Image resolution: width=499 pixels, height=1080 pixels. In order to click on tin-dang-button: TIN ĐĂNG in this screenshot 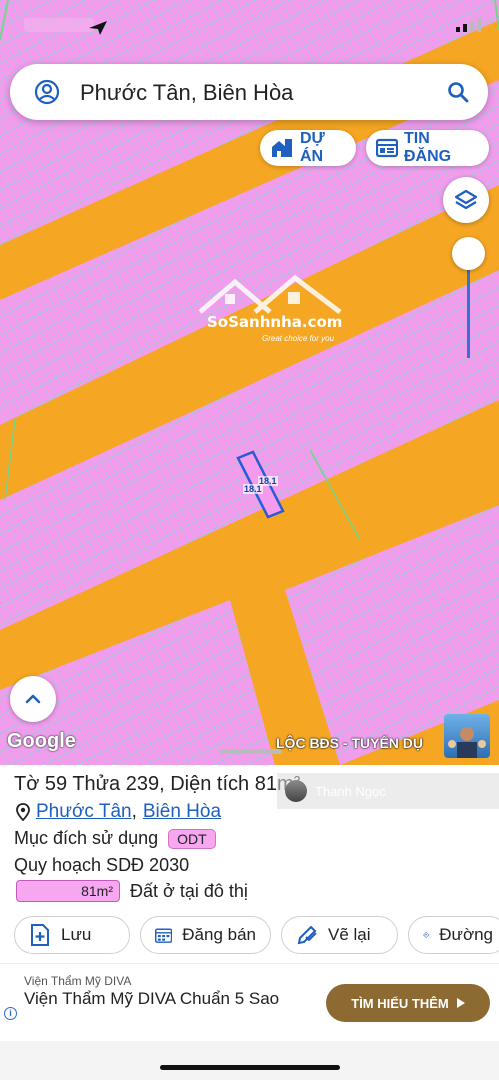, I will do `click(427, 148)`.